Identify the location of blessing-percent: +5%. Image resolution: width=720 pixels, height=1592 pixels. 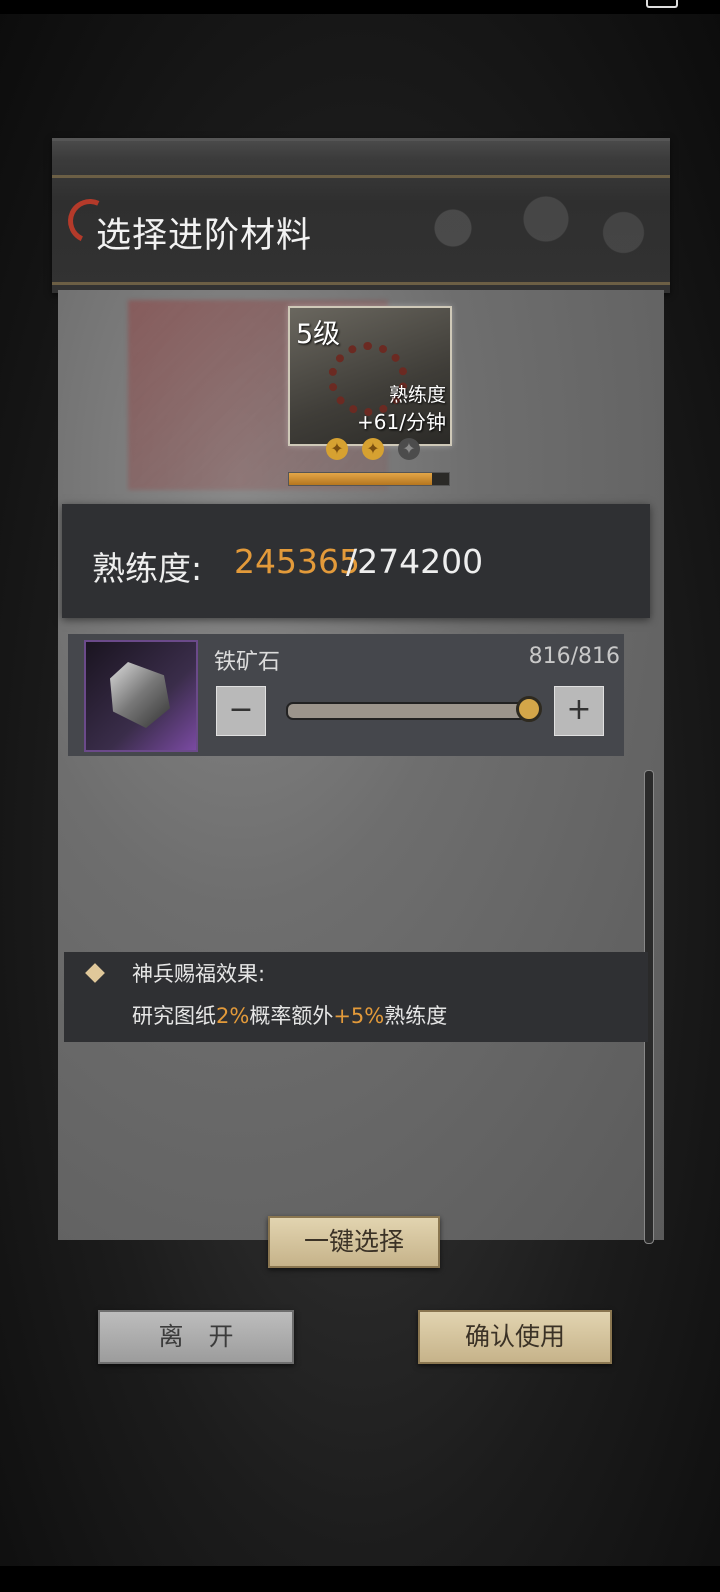
(359, 1016).